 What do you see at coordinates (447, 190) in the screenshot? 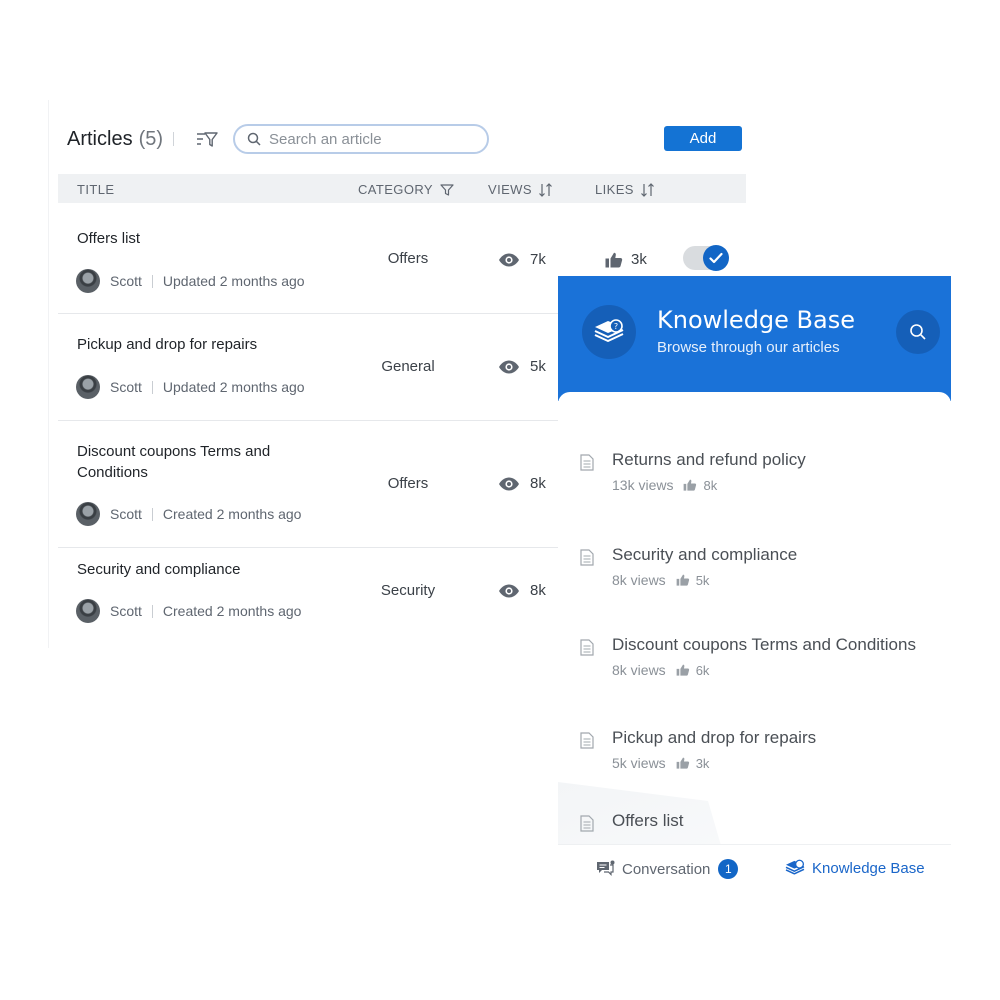
I see `filter-icon` at bounding box center [447, 190].